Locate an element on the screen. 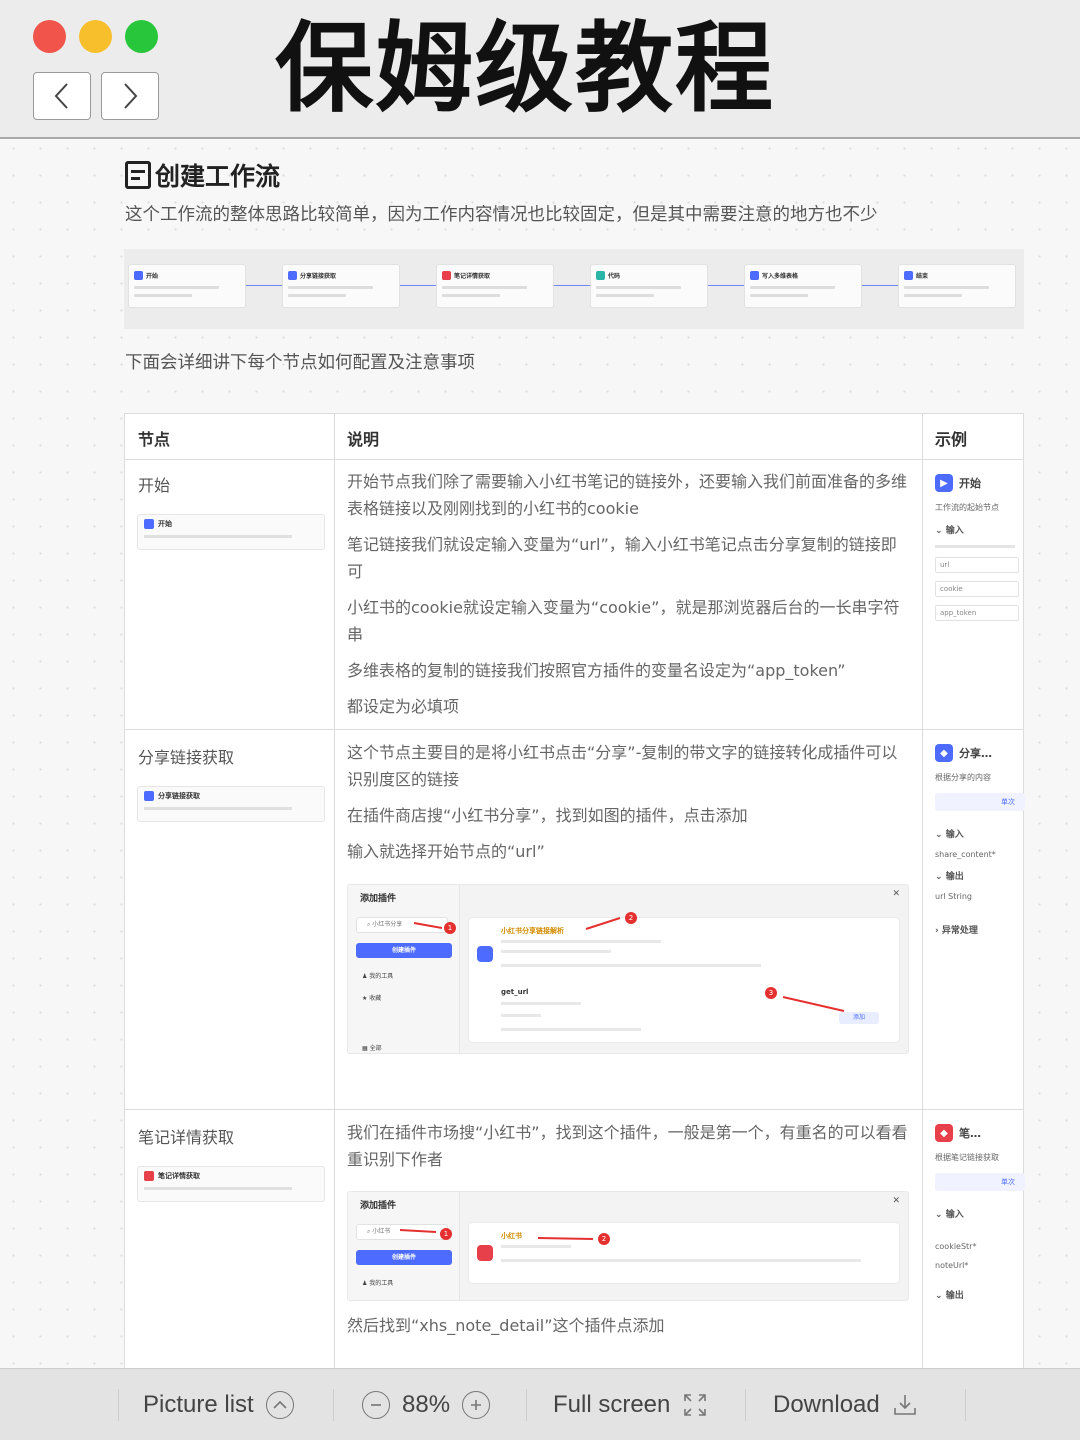 This screenshot has height=1440, width=1080. description-paragraph: 在插件商店搜“小红书分享”，找到如图的插件，点击添加 is located at coordinates (547, 815).